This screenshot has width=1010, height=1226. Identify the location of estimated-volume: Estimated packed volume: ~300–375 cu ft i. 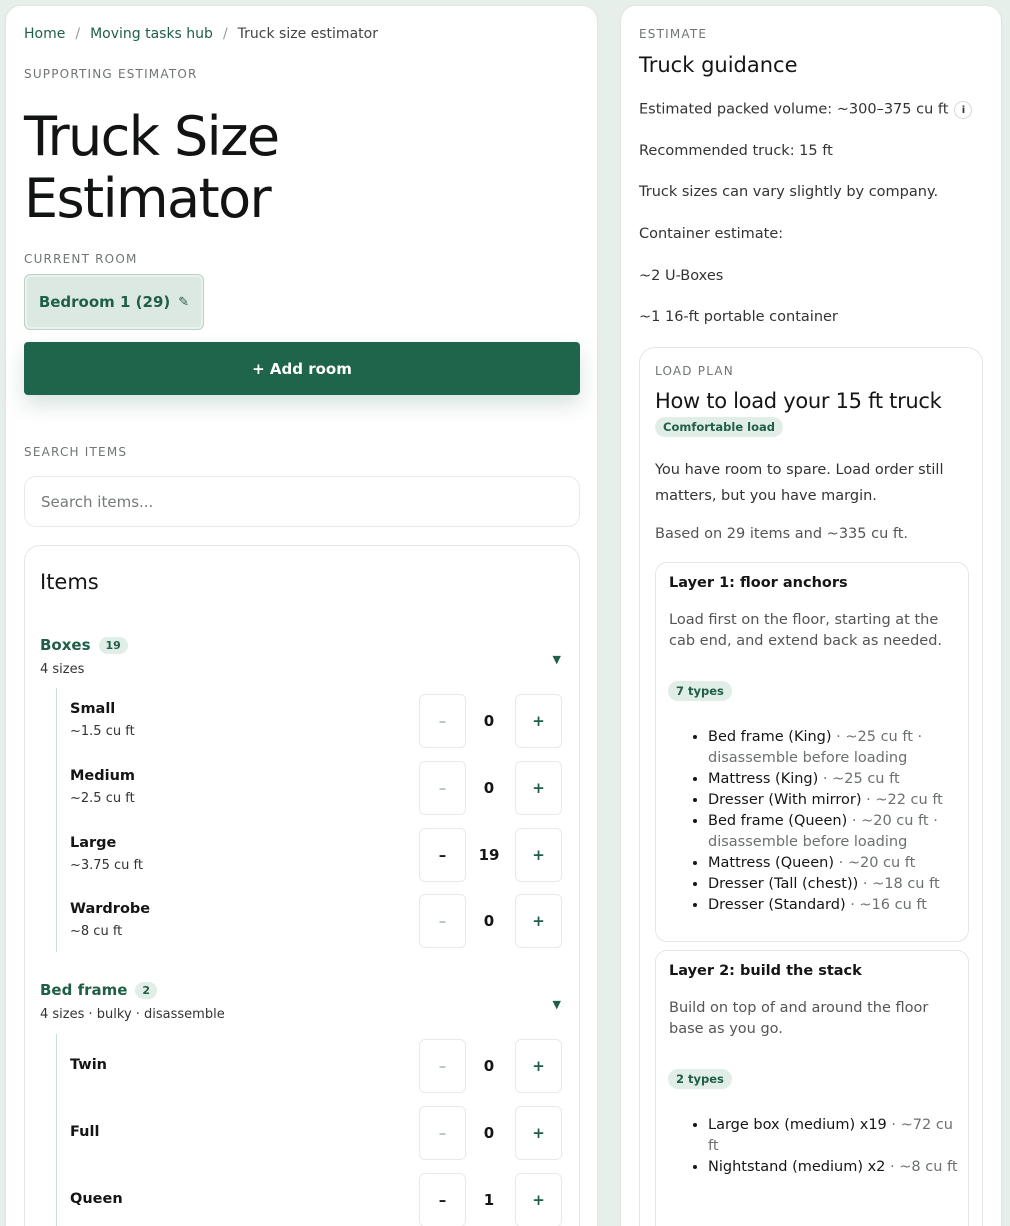
(806, 110).